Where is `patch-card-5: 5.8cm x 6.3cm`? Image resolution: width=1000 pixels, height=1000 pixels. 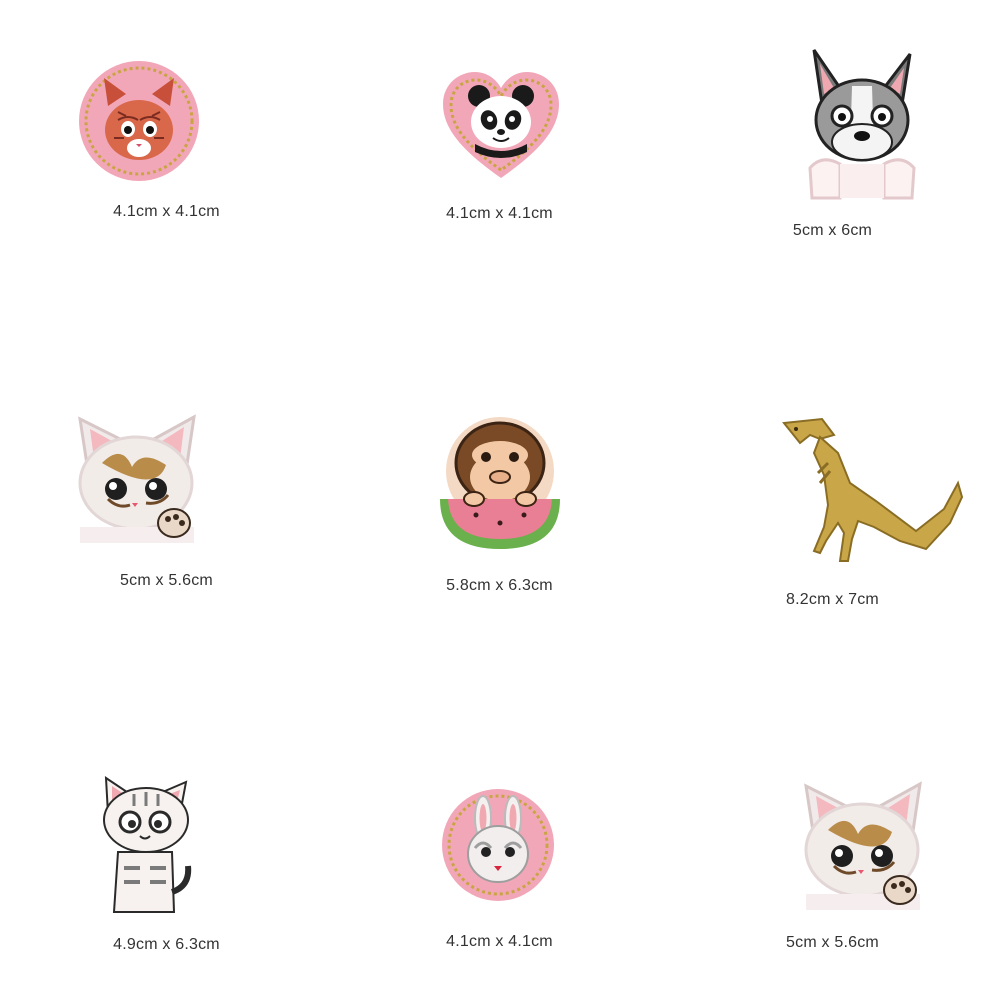
patch-card-5: 5.8cm x 6.3cm is located at coordinates (499, 499).